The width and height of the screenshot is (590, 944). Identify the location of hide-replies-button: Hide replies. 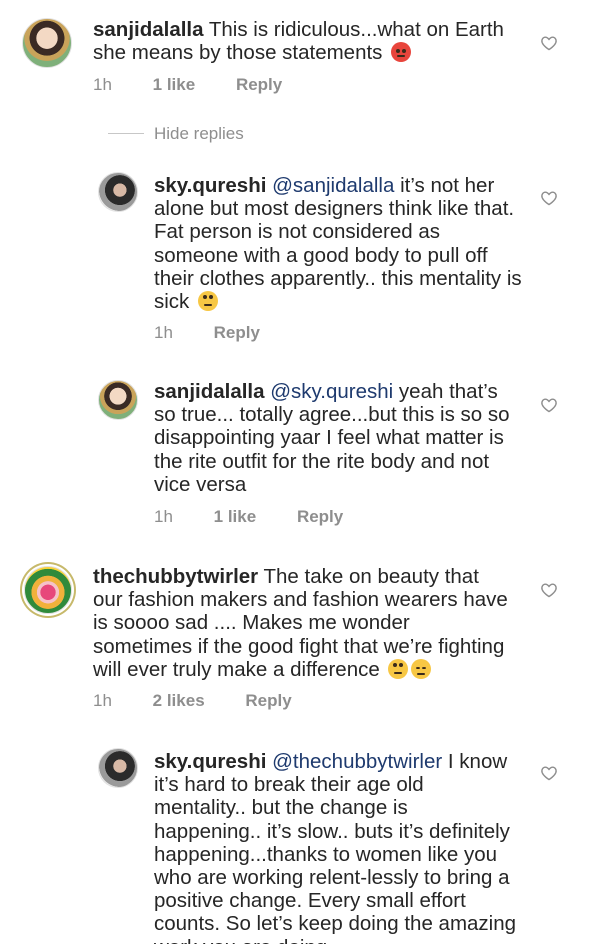
(199, 134).